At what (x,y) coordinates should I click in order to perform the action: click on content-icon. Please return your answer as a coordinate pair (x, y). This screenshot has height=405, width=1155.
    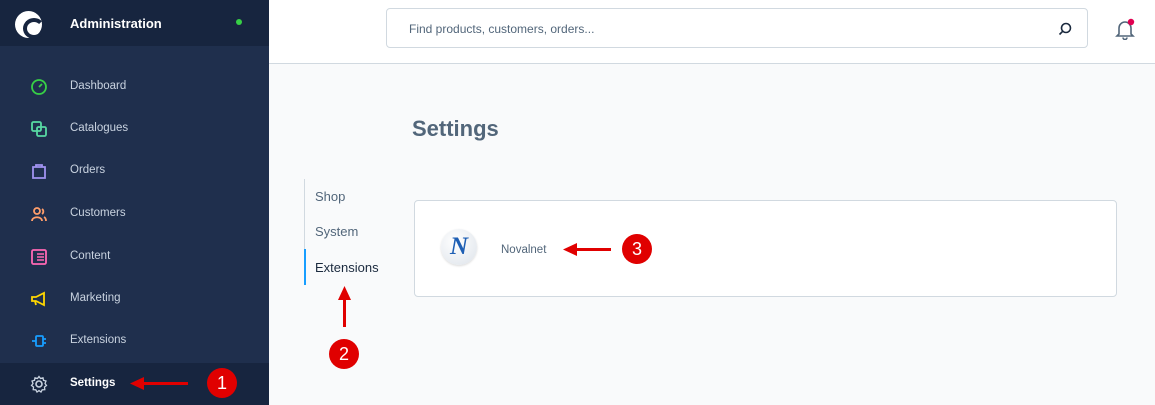
    Looking at the image, I should click on (39, 257).